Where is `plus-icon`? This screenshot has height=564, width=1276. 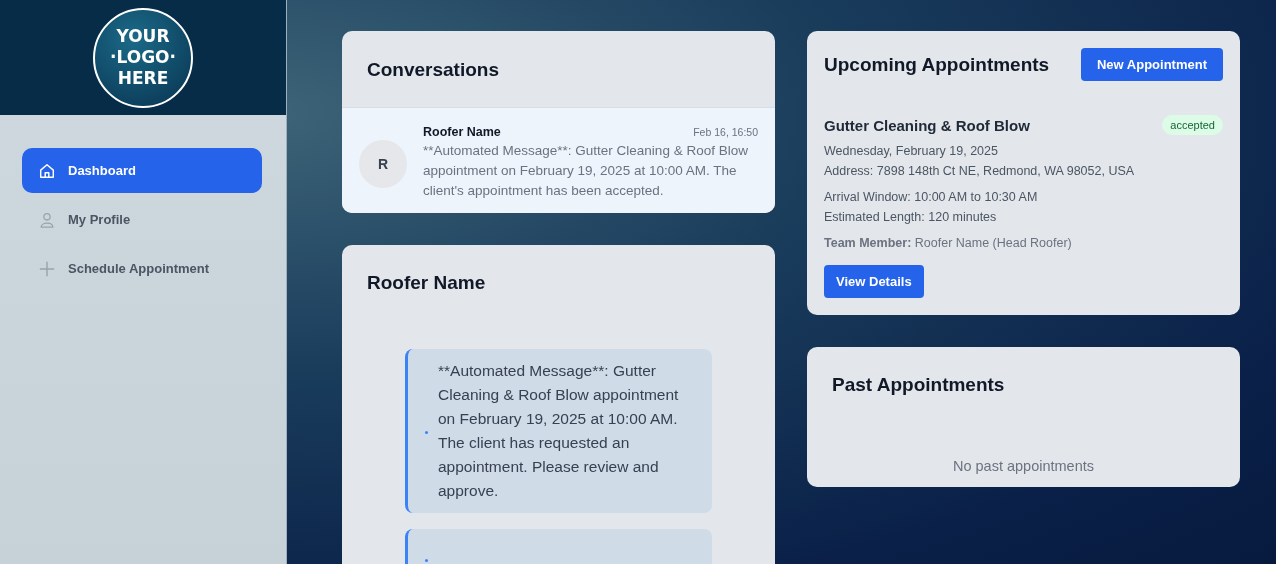 plus-icon is located at coordinates (47, 268).